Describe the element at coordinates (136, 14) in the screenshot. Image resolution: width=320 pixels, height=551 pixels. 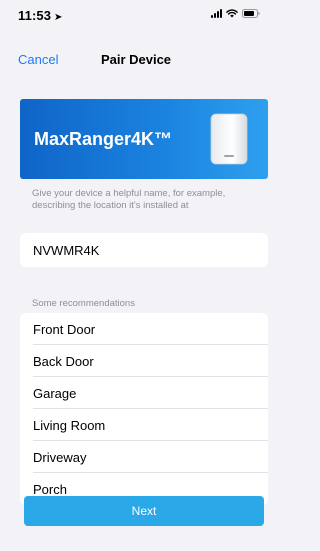
I see `status-bar: 11:53 ➤` at that location.